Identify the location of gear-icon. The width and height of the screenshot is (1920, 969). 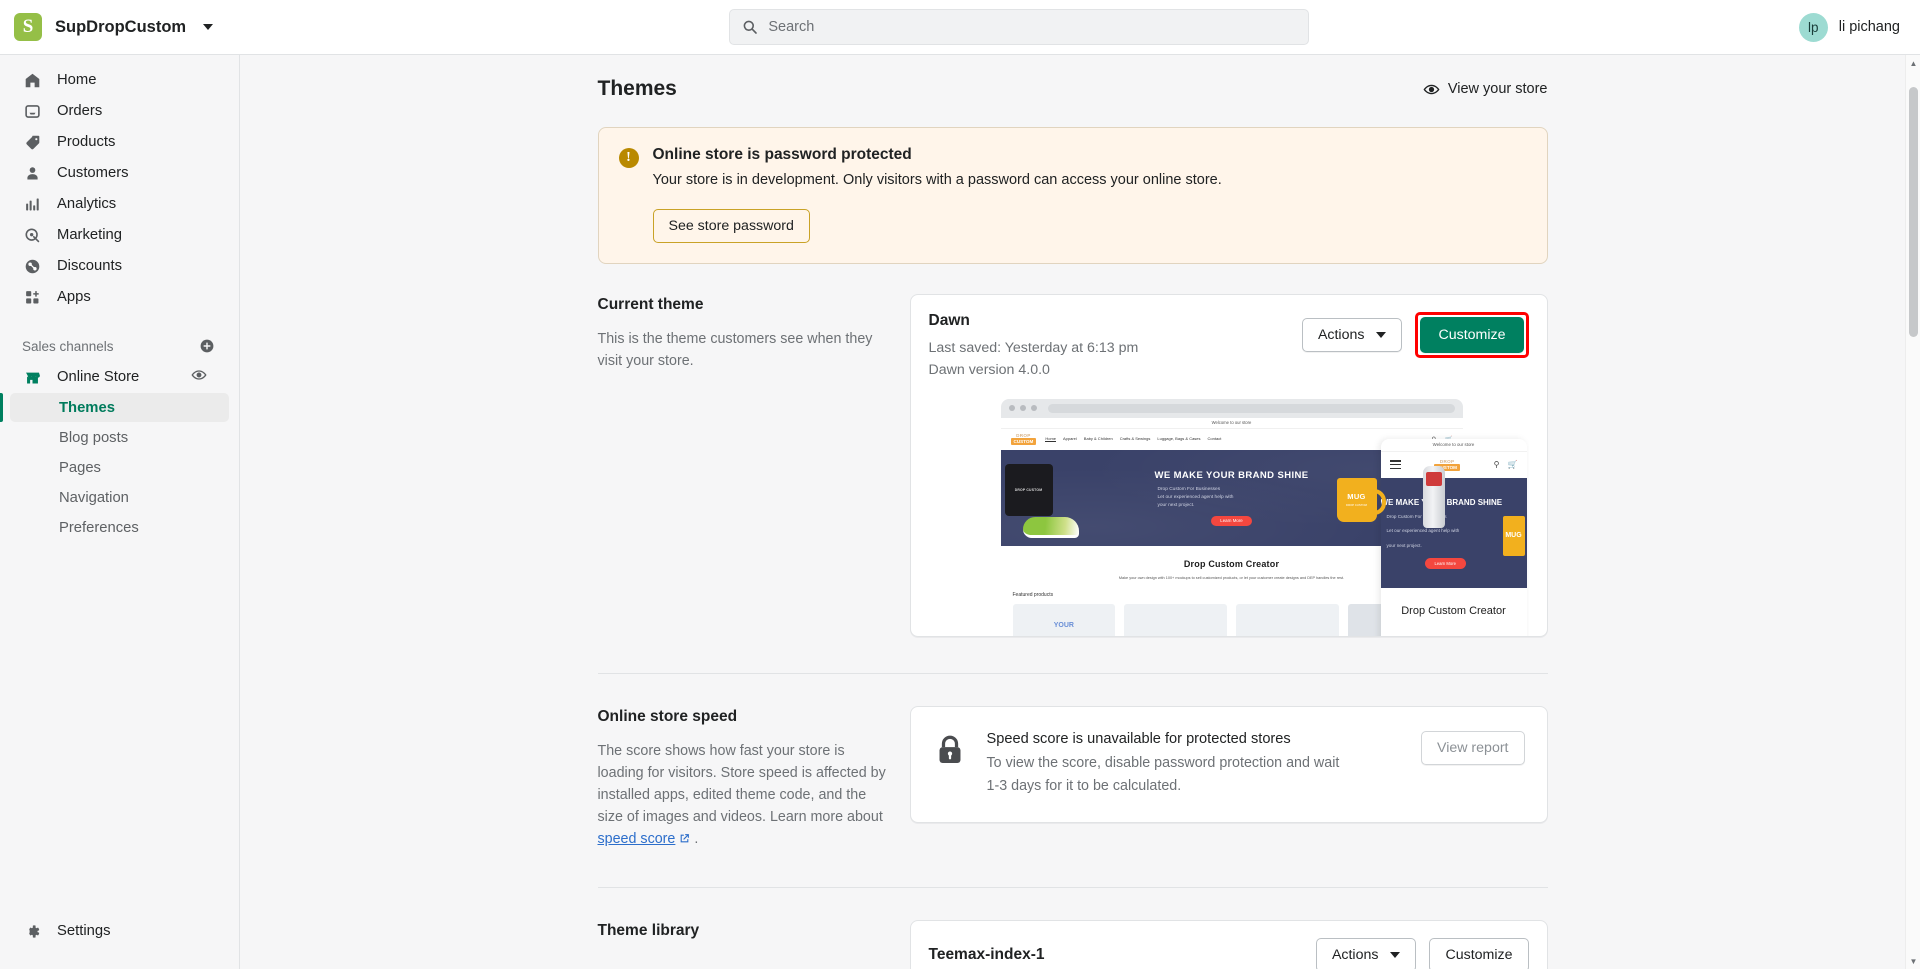
(32, 931).